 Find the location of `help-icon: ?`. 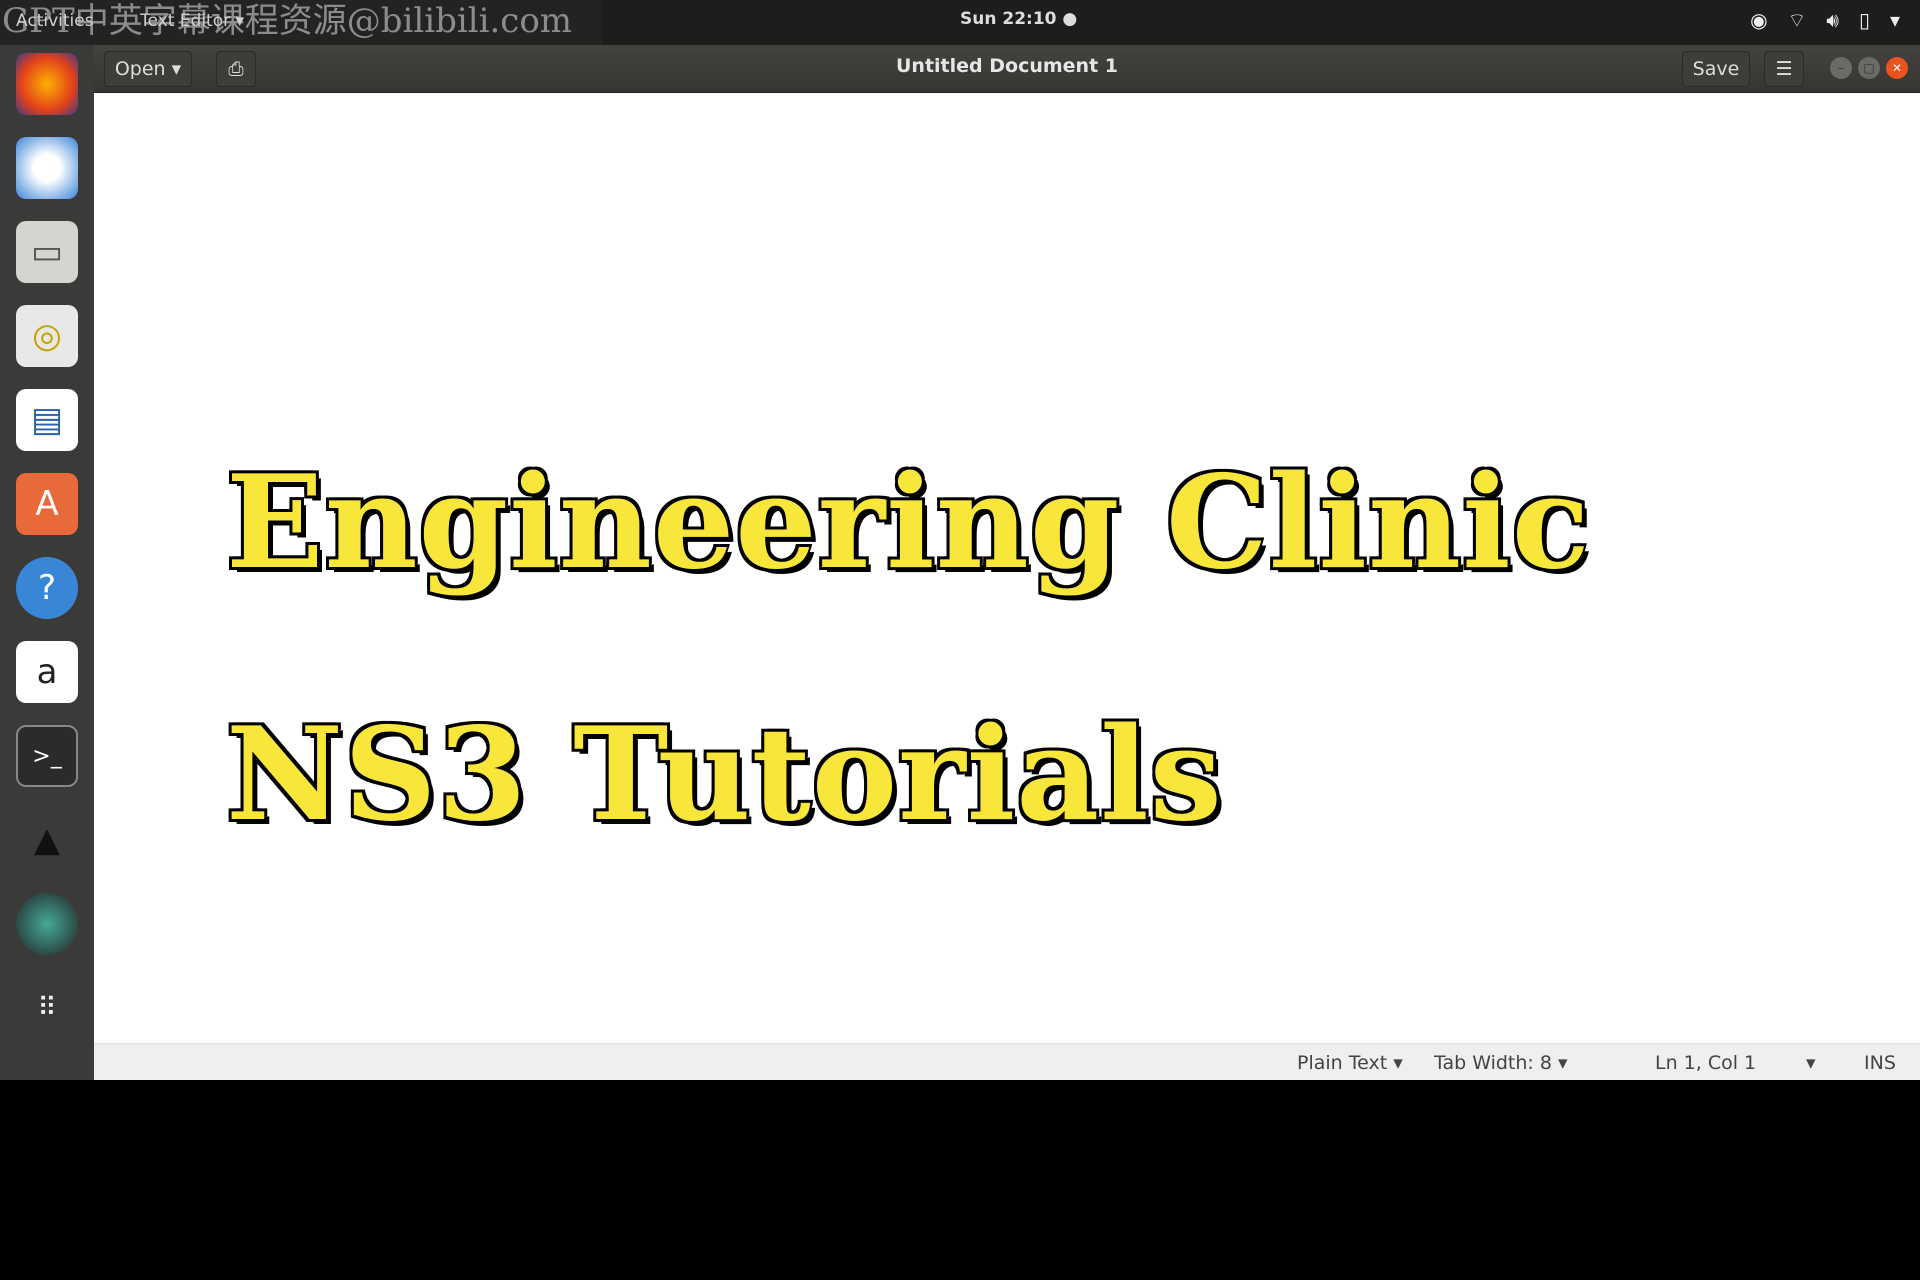

help-icon: ? is located at coordinates (47, 588).